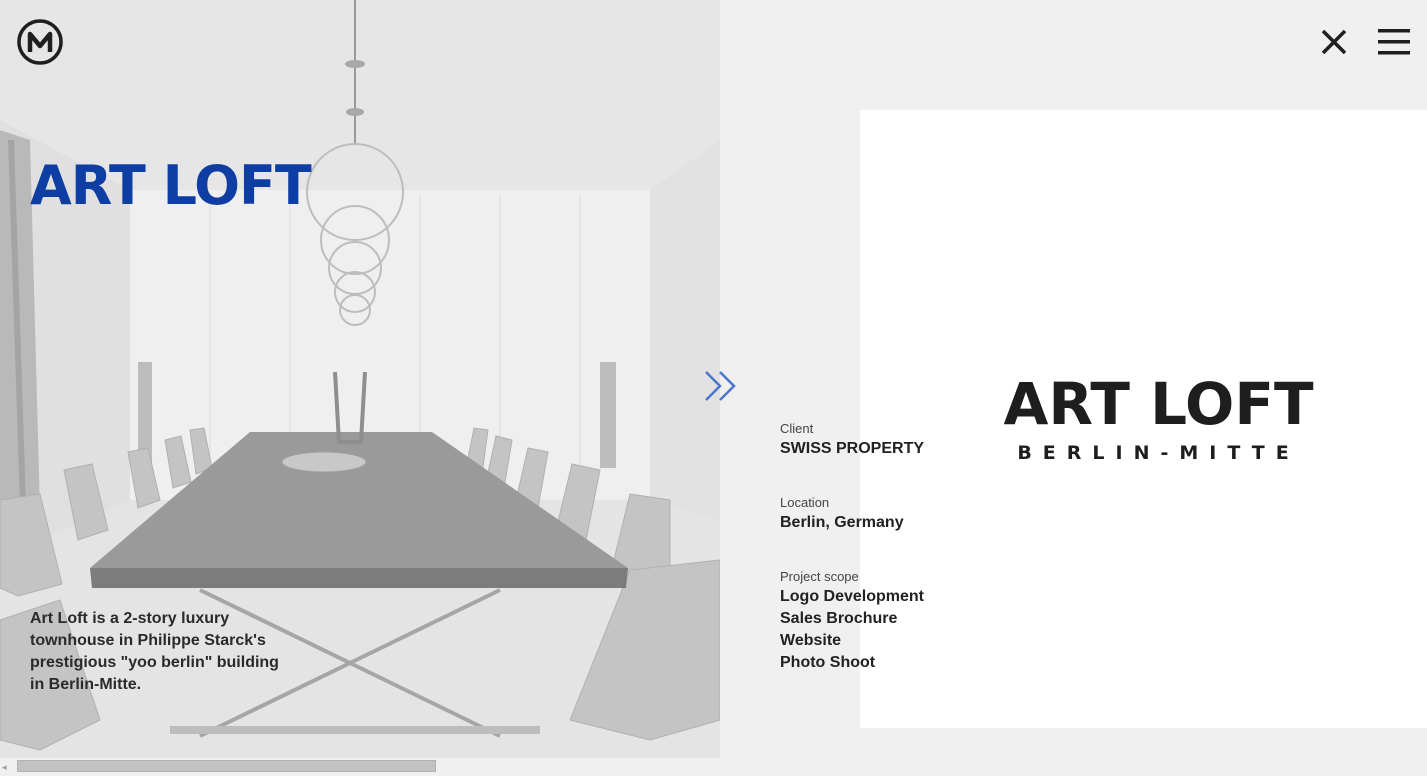 This screenshot has height=776, width=1427. Describe the element at coordinates (721, 386) in the screenshot. I see `double-chevron-right-icon` at that location.